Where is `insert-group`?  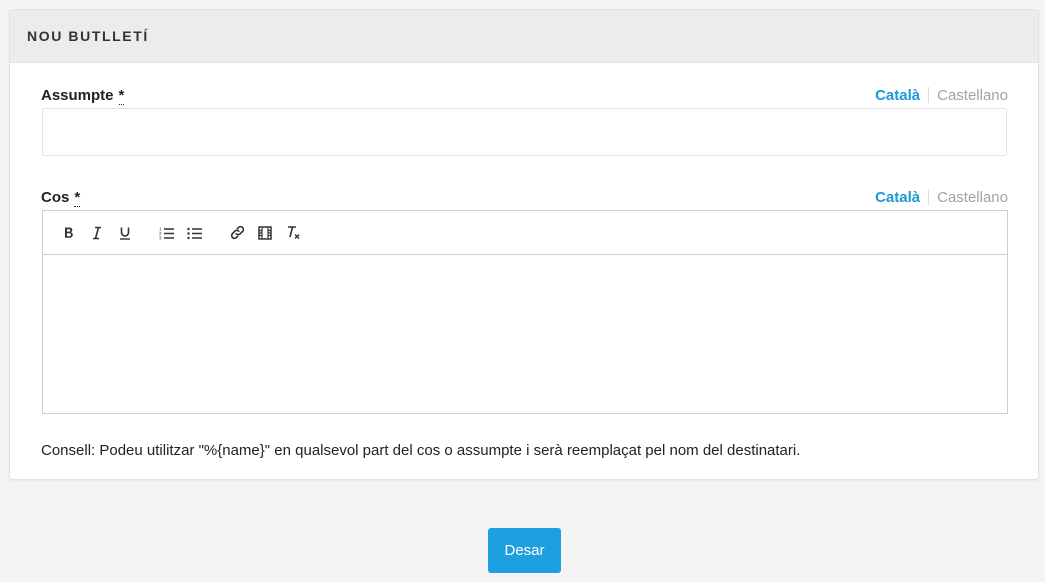
insert-group is located at coordinates (265, 233).